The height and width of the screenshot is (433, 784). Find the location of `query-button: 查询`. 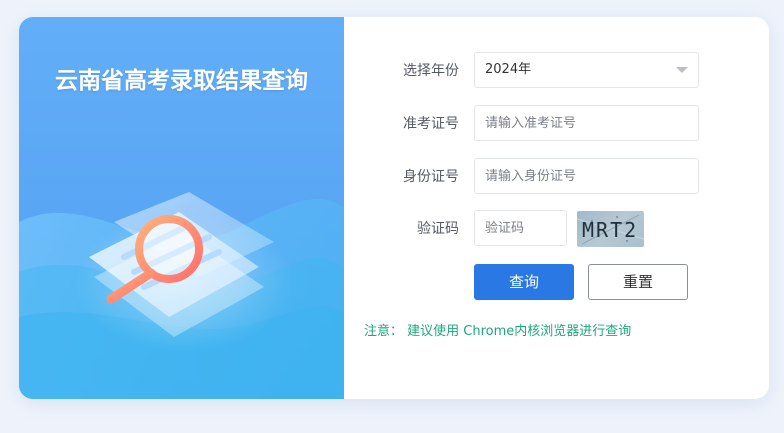

query-button: 查询 is located at coordinates (524, 282).